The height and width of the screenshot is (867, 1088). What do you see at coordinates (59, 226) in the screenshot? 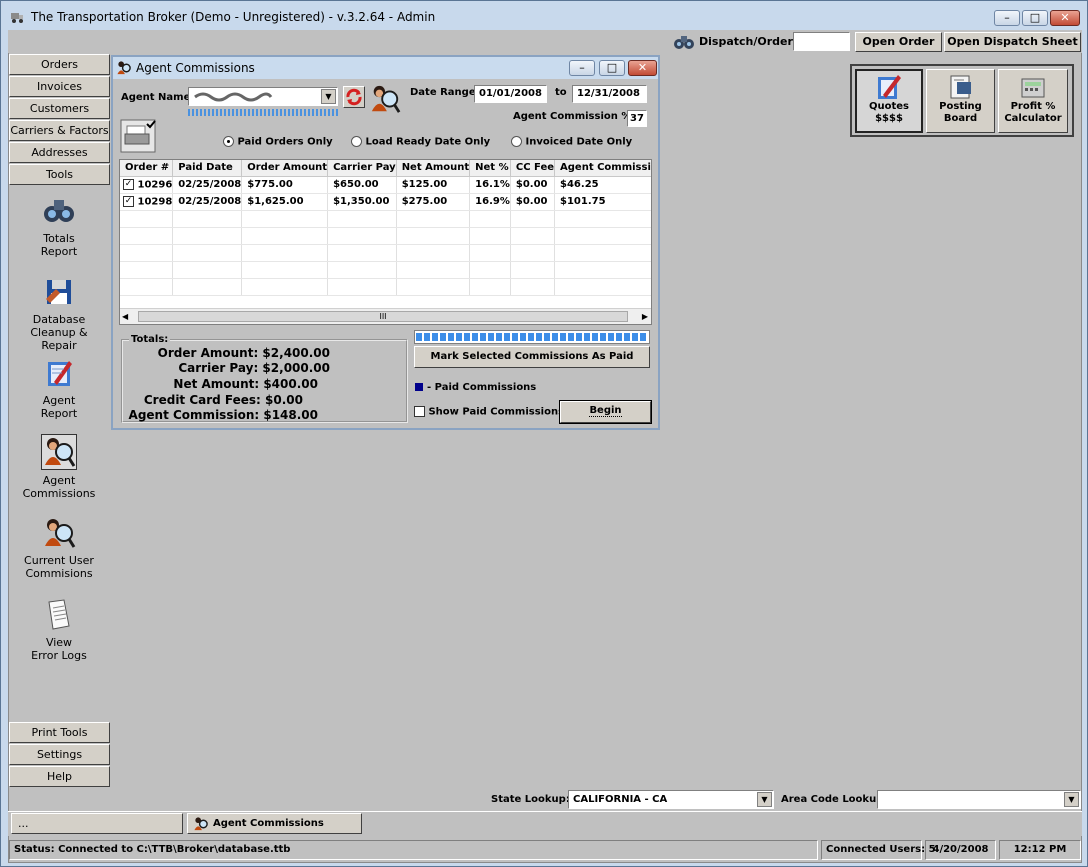
I see `tool-totals-report: Totals Report` at bounding box center [59, 226].